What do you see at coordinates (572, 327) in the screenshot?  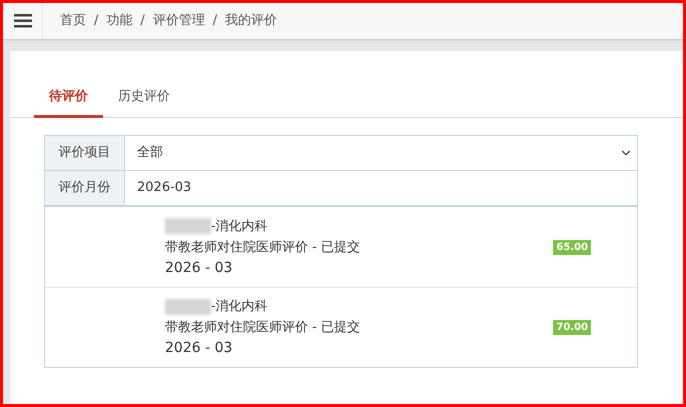 I see `score-badge: 70.00` at bounding box center [572, 327].